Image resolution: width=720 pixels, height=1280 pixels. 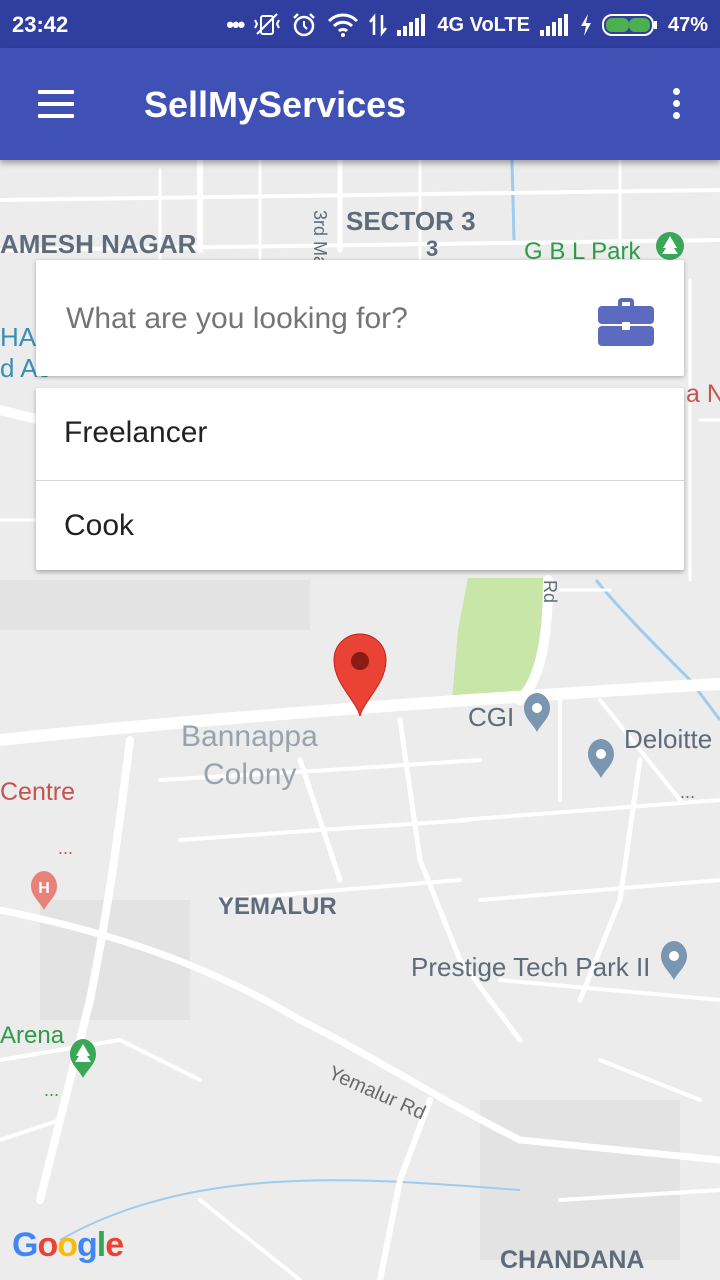 What do you see at coordinates (54, 104) in the screenshot?
I see `hamburger-menu-icon` at bounding box center [54, 104].